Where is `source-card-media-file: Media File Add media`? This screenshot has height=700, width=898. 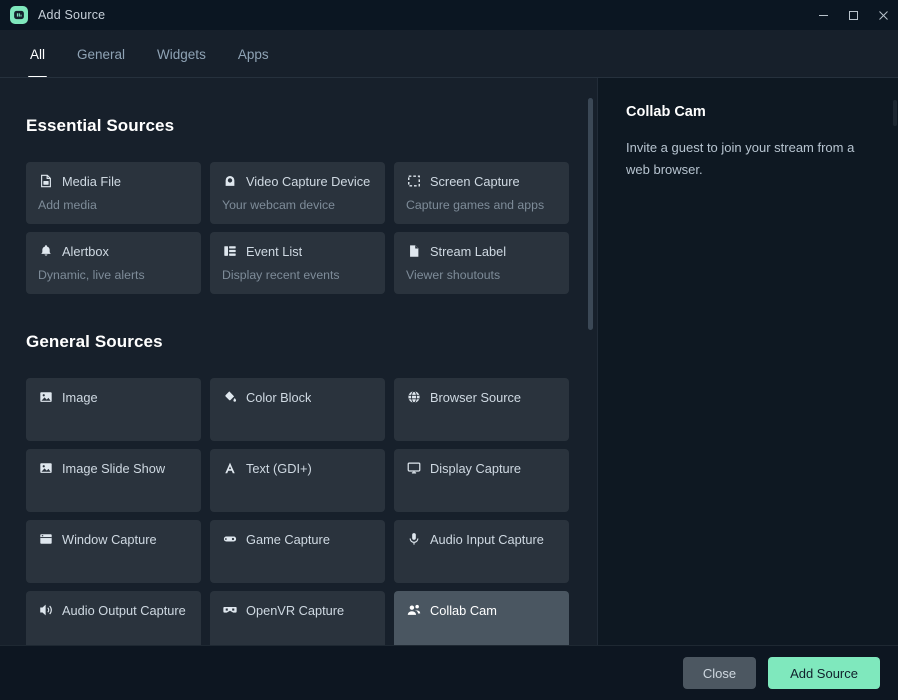 source-card-media-file: Media File Add media is located at coordinates (113, 193).